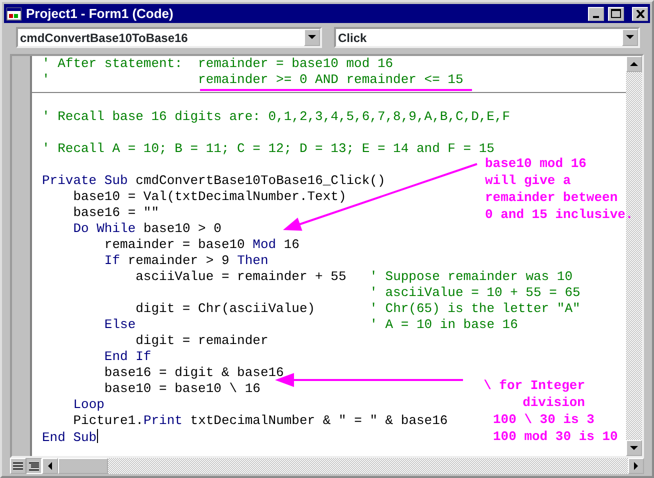 The image size is (654, 478). What do you see at coordinates (264, 244) in the screenshot?
I see `code-keyword: Mod` at bounding box center [264, 244].